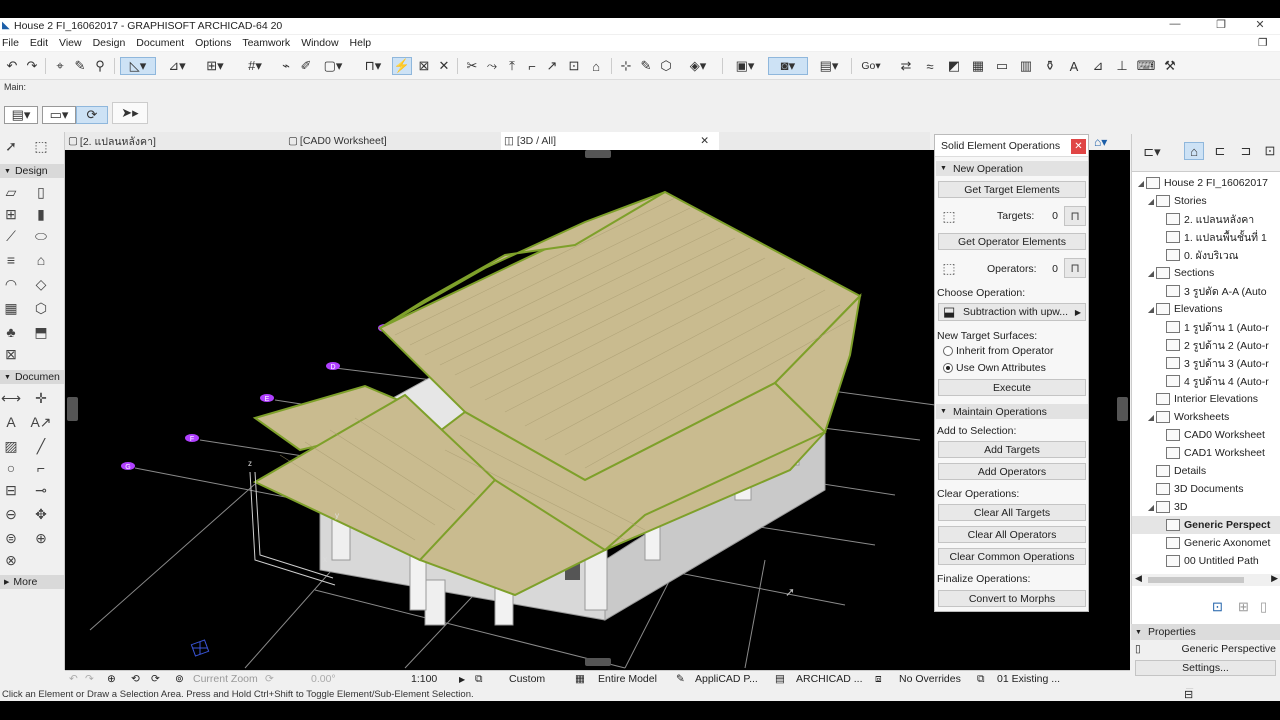 The image size is (1280, 720). I want to click on pick-up-icon: ⌖, so click(60, 66).